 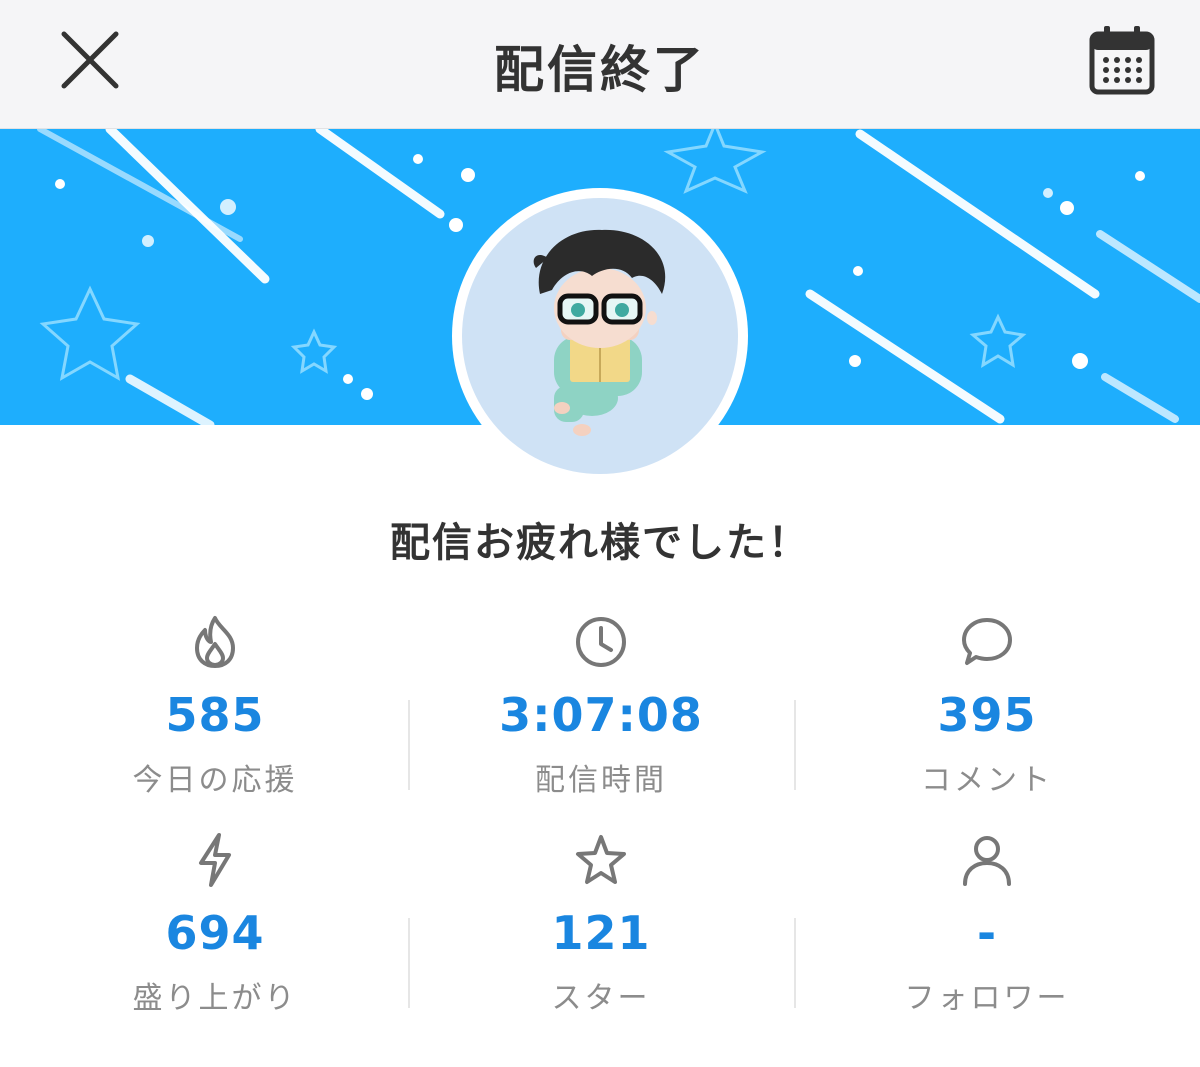 I want to click on stat-support: 585 今日の応援, so click(x=215, y=709).